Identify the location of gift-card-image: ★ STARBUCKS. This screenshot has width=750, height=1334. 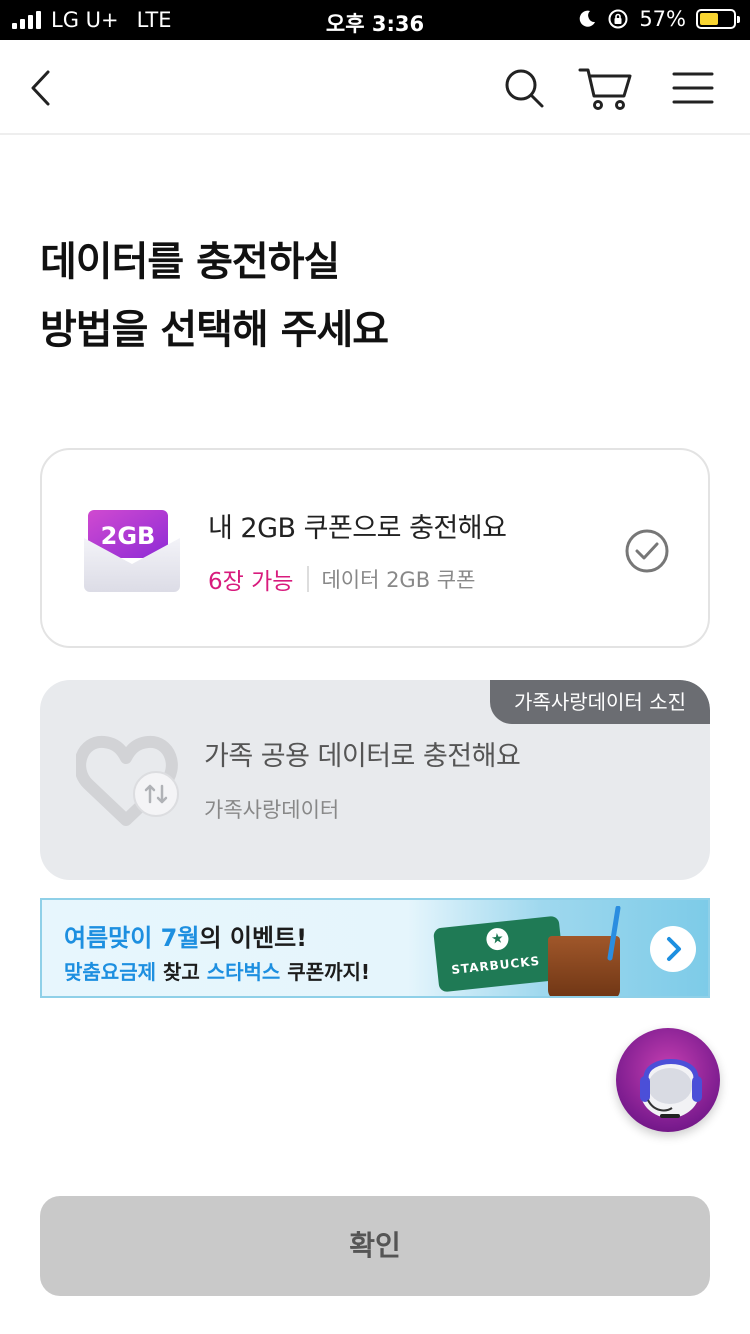
(499, 954).